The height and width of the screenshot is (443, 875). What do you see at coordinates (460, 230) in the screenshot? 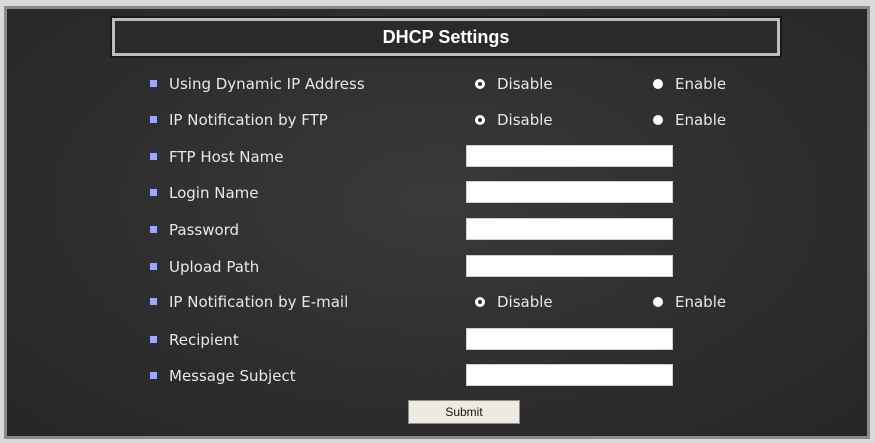
I see `row-password: Password` at bounding box center [460, 230].